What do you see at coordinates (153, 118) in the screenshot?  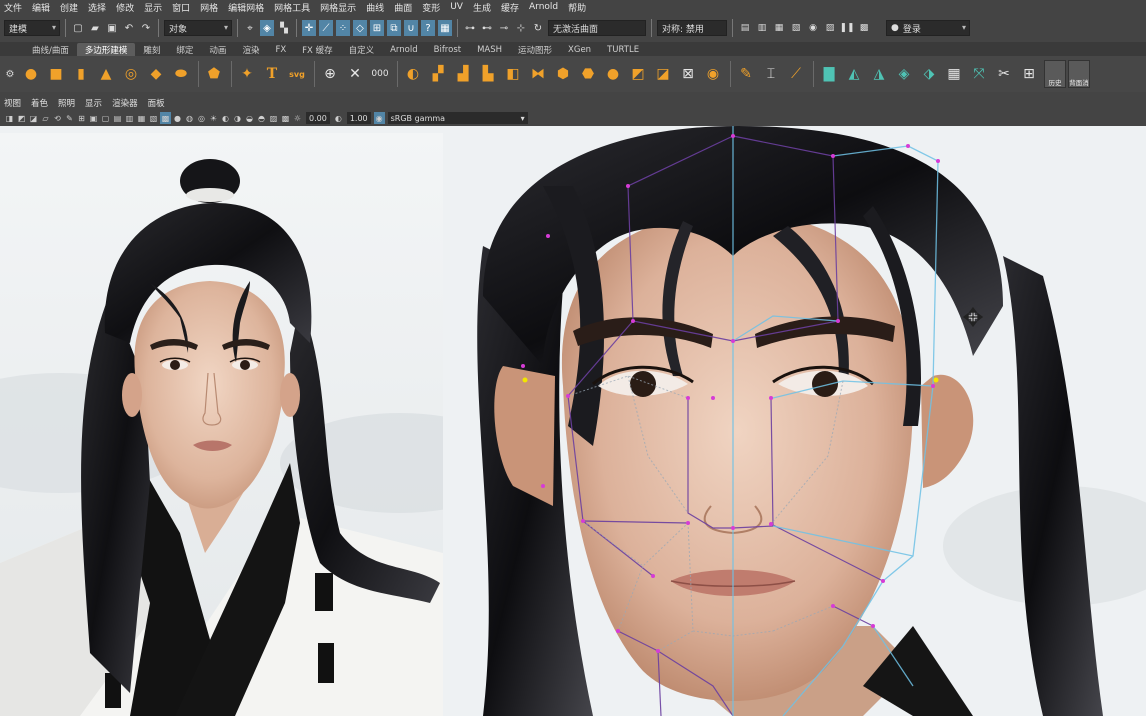 I see `safe-title-icon: ▧` at bounding box center [153, 118].